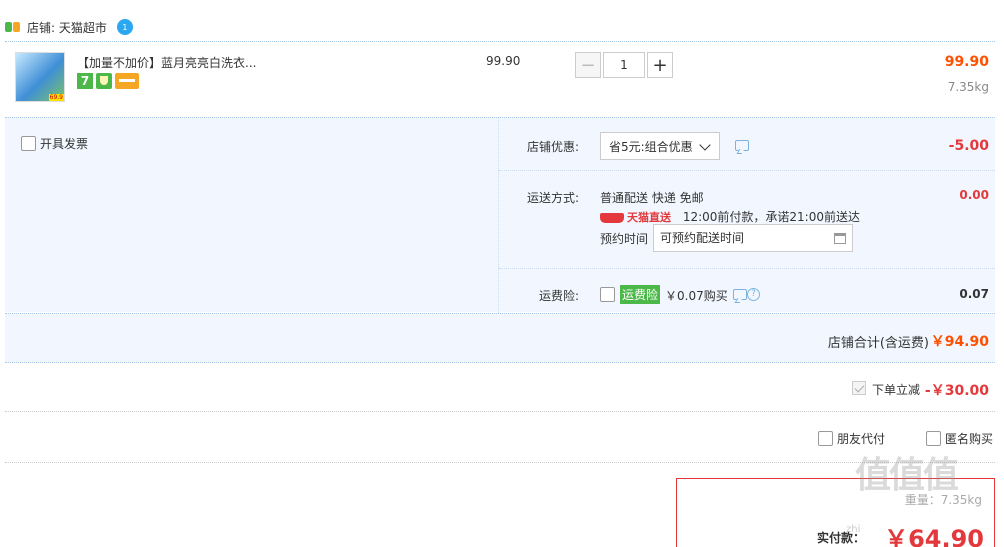 The width and height of the screenshot is (1004, 547). Describe the element at coordinates (552, 147) in the screenshot. I see `coupon-label: 店铺优惠:` at that location.